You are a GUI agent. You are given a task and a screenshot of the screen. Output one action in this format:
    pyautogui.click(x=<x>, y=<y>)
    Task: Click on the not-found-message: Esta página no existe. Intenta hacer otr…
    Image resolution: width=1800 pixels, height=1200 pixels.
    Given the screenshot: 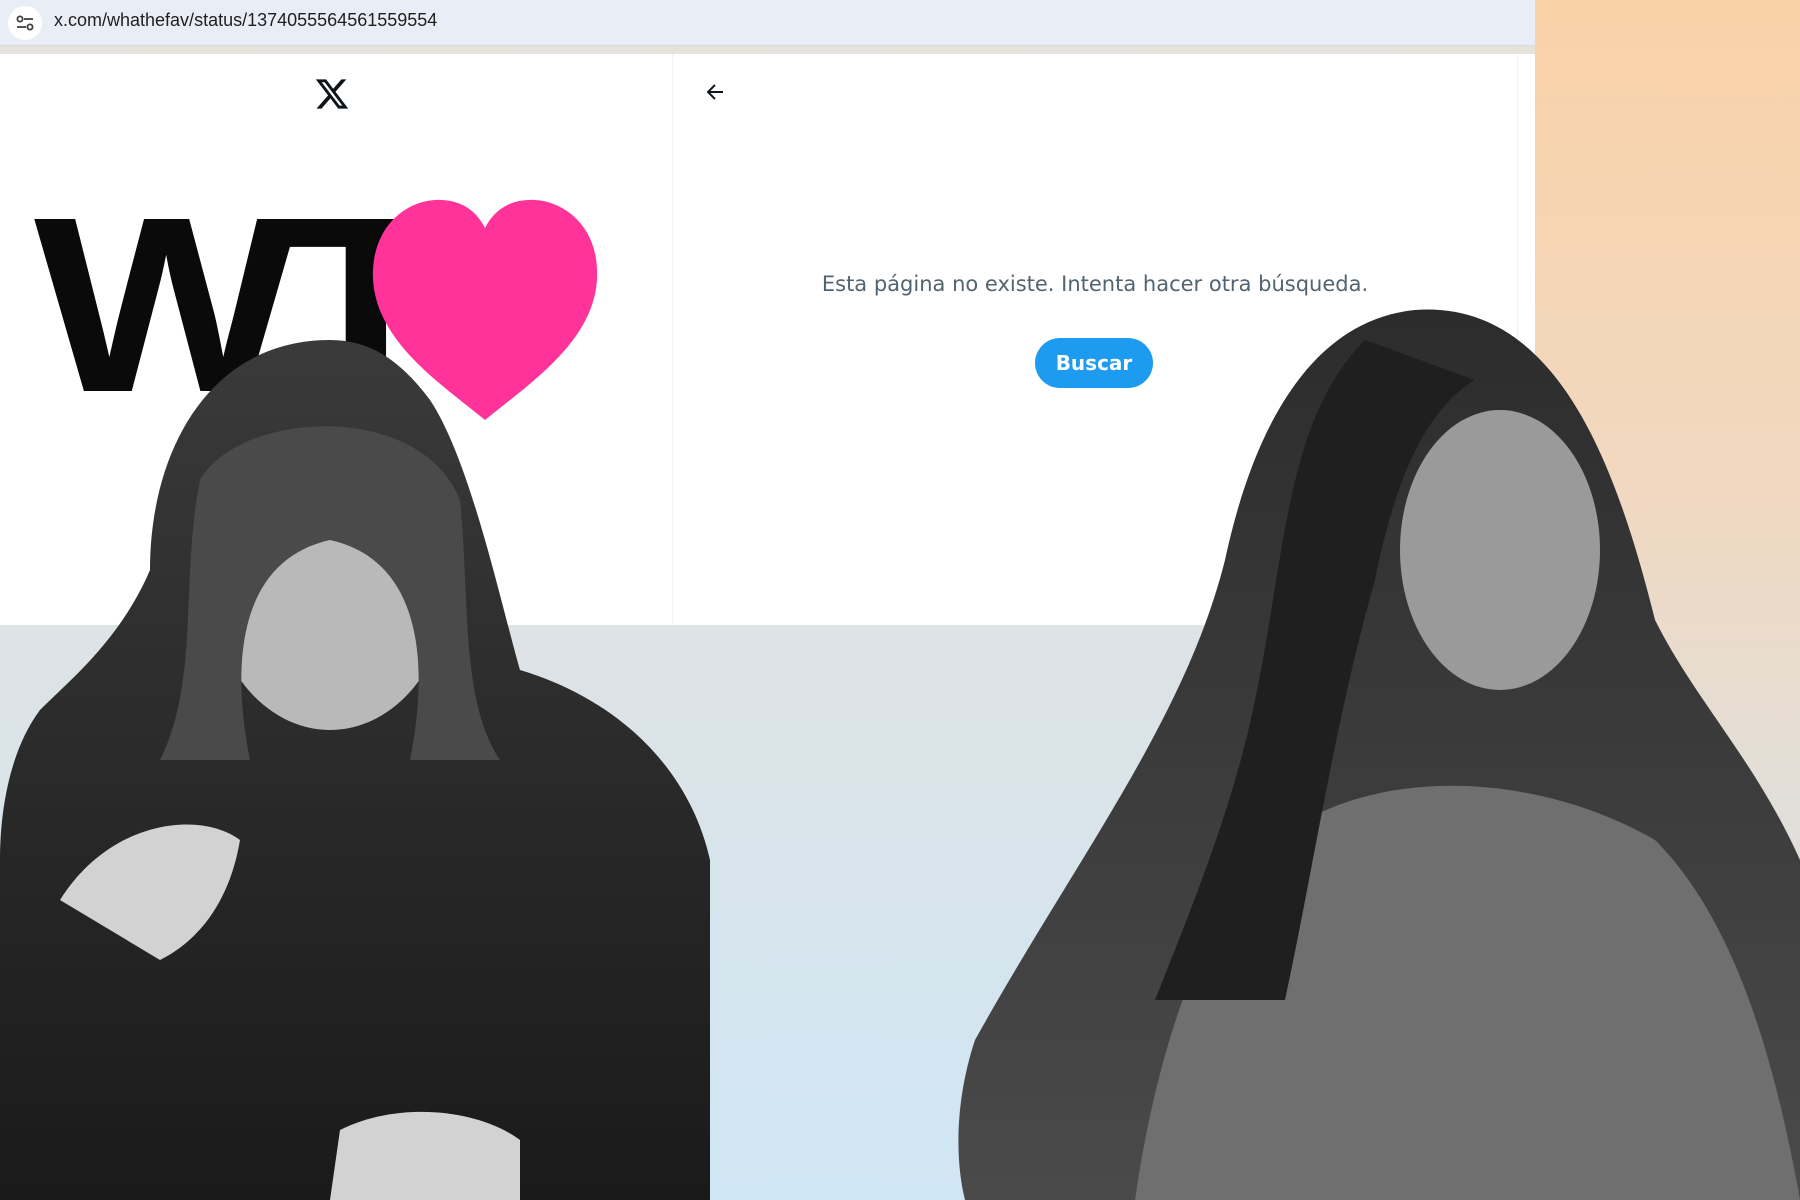 What is the action you would take?
    pyautogui.click(x=1095, y=284)
    